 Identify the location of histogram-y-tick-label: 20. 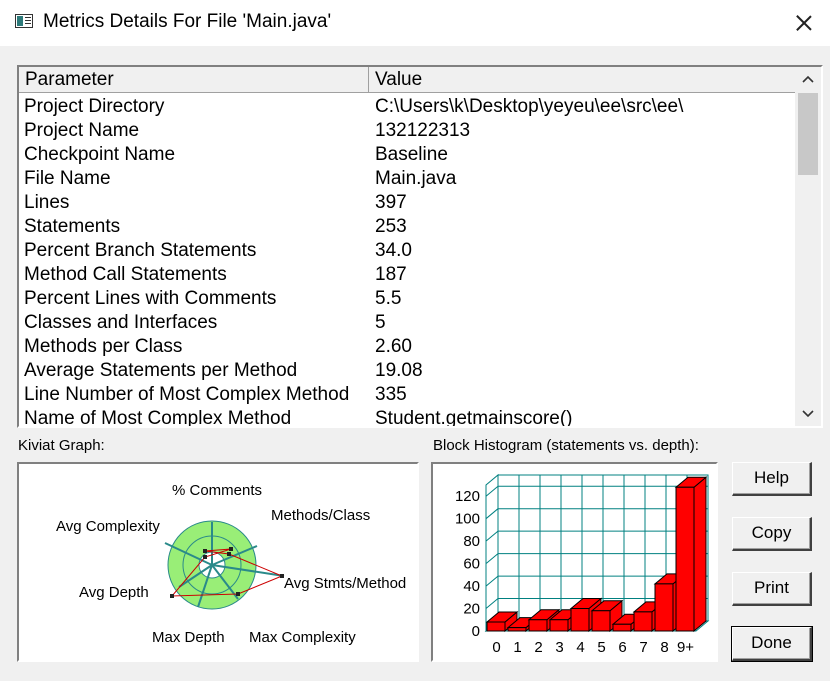
(471, 609).